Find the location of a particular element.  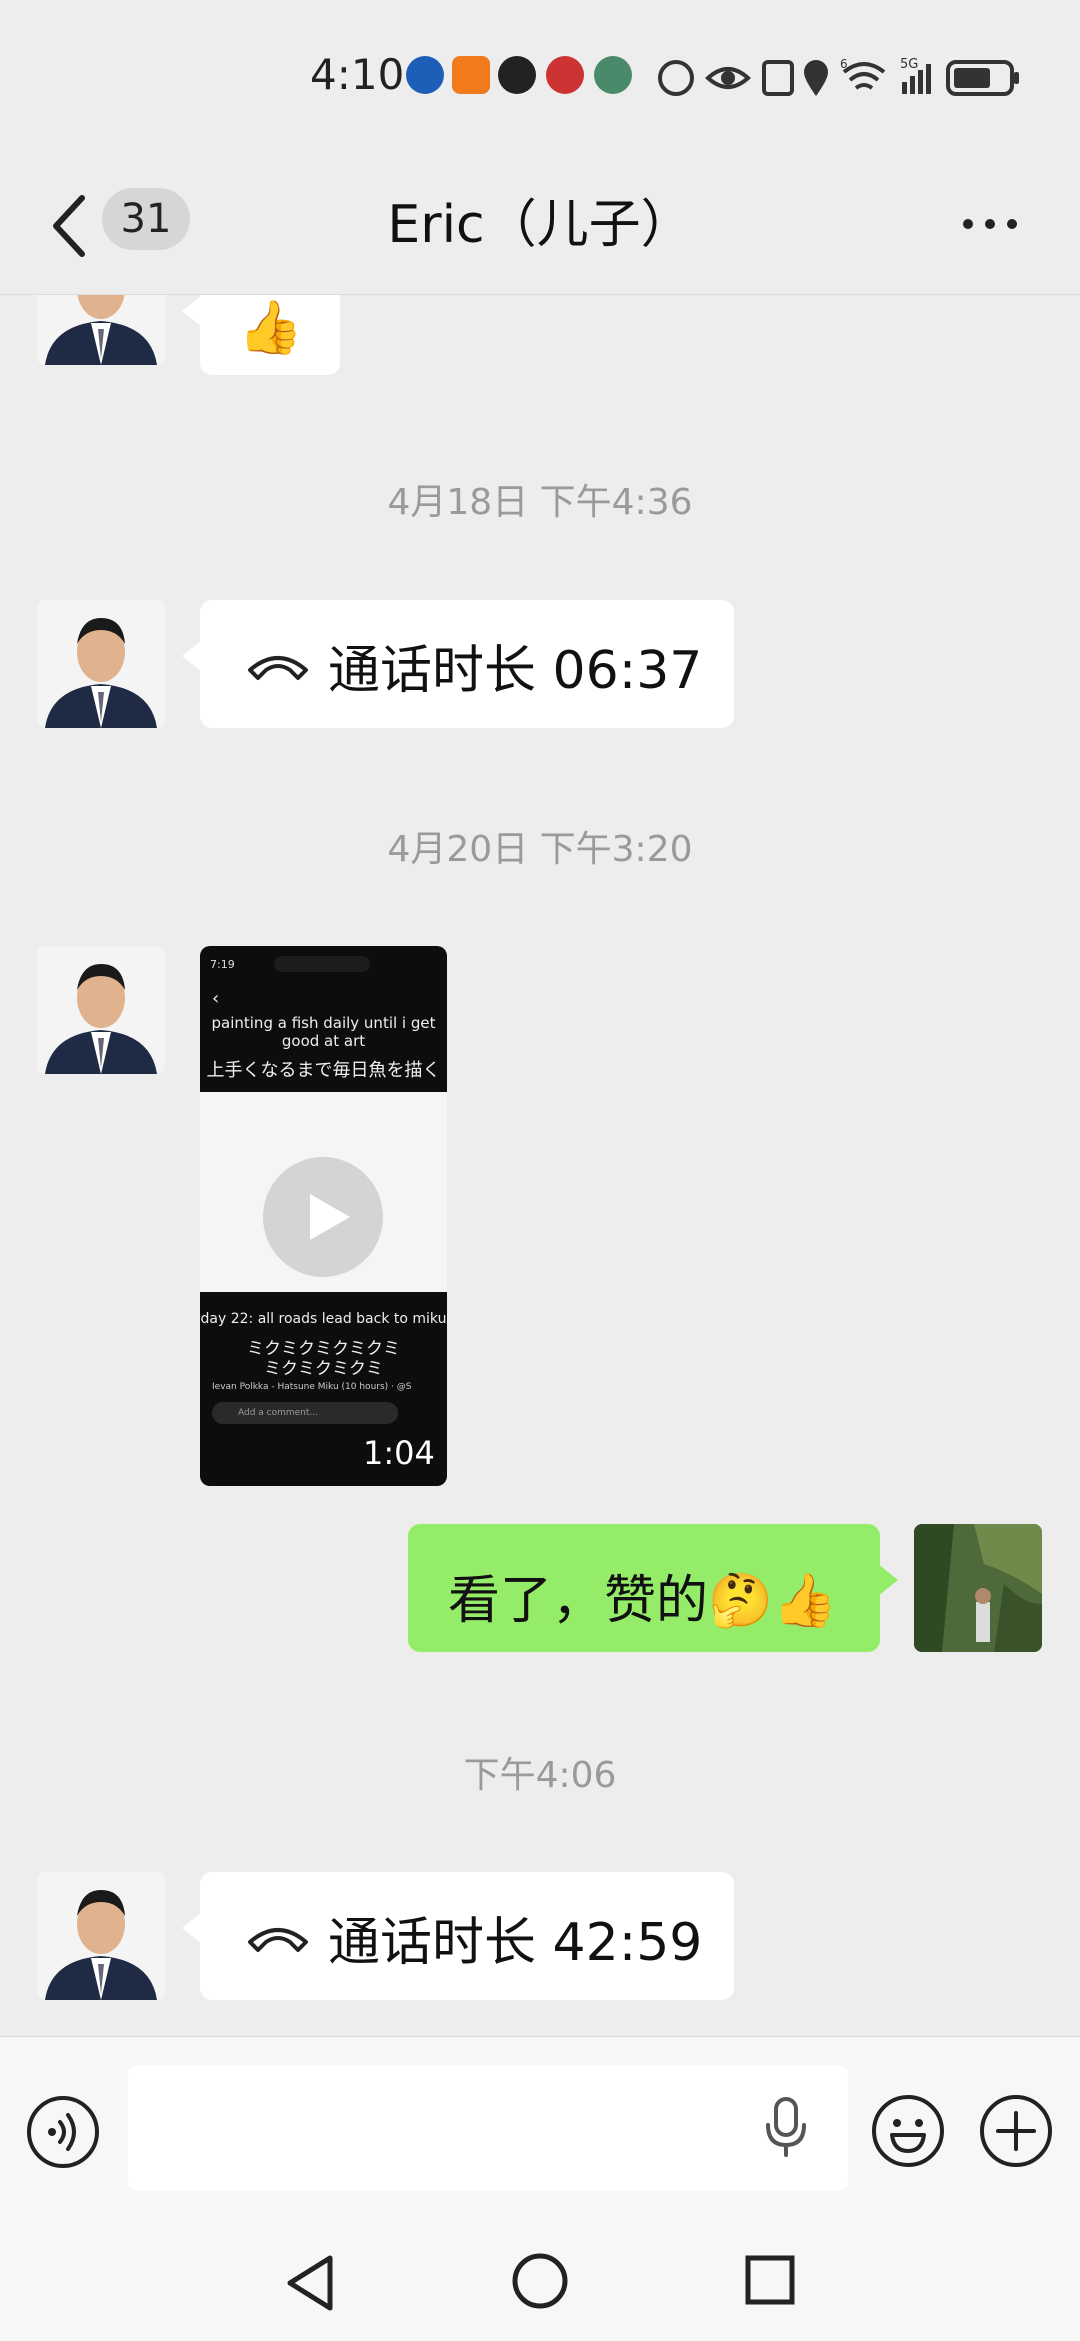

video-duration: 1:04 is located at coordinates (399, 1453).